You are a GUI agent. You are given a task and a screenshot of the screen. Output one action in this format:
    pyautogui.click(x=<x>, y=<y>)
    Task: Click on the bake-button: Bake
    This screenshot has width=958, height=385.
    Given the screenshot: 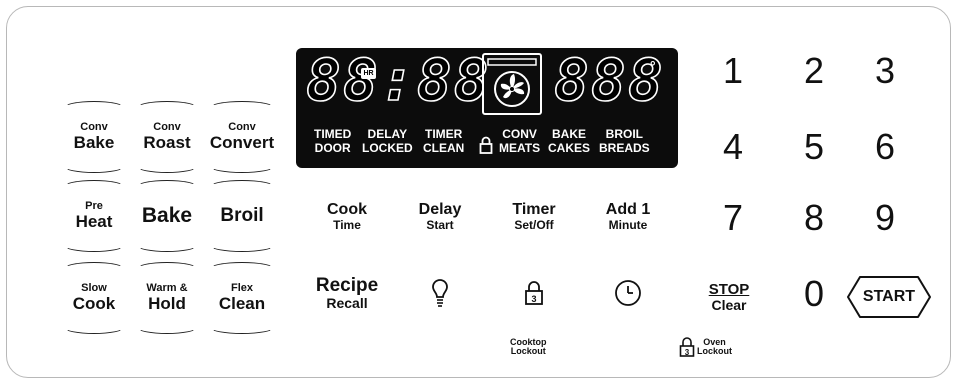 What is the action you would take?
    pyautogui.click(x=167, y=216)
    